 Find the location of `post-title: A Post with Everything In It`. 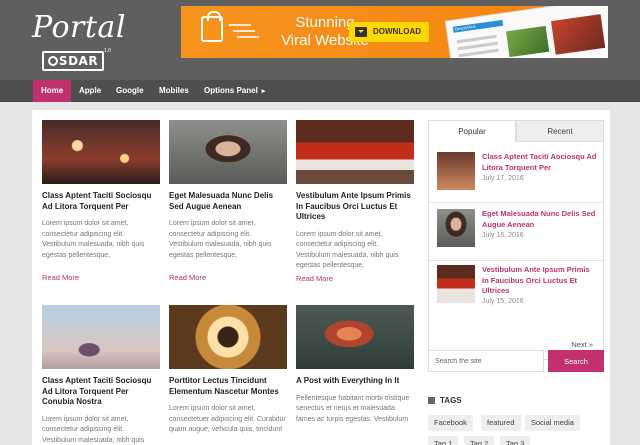

post-title: A Post with Everything In It is located at coordinates (355, 381).